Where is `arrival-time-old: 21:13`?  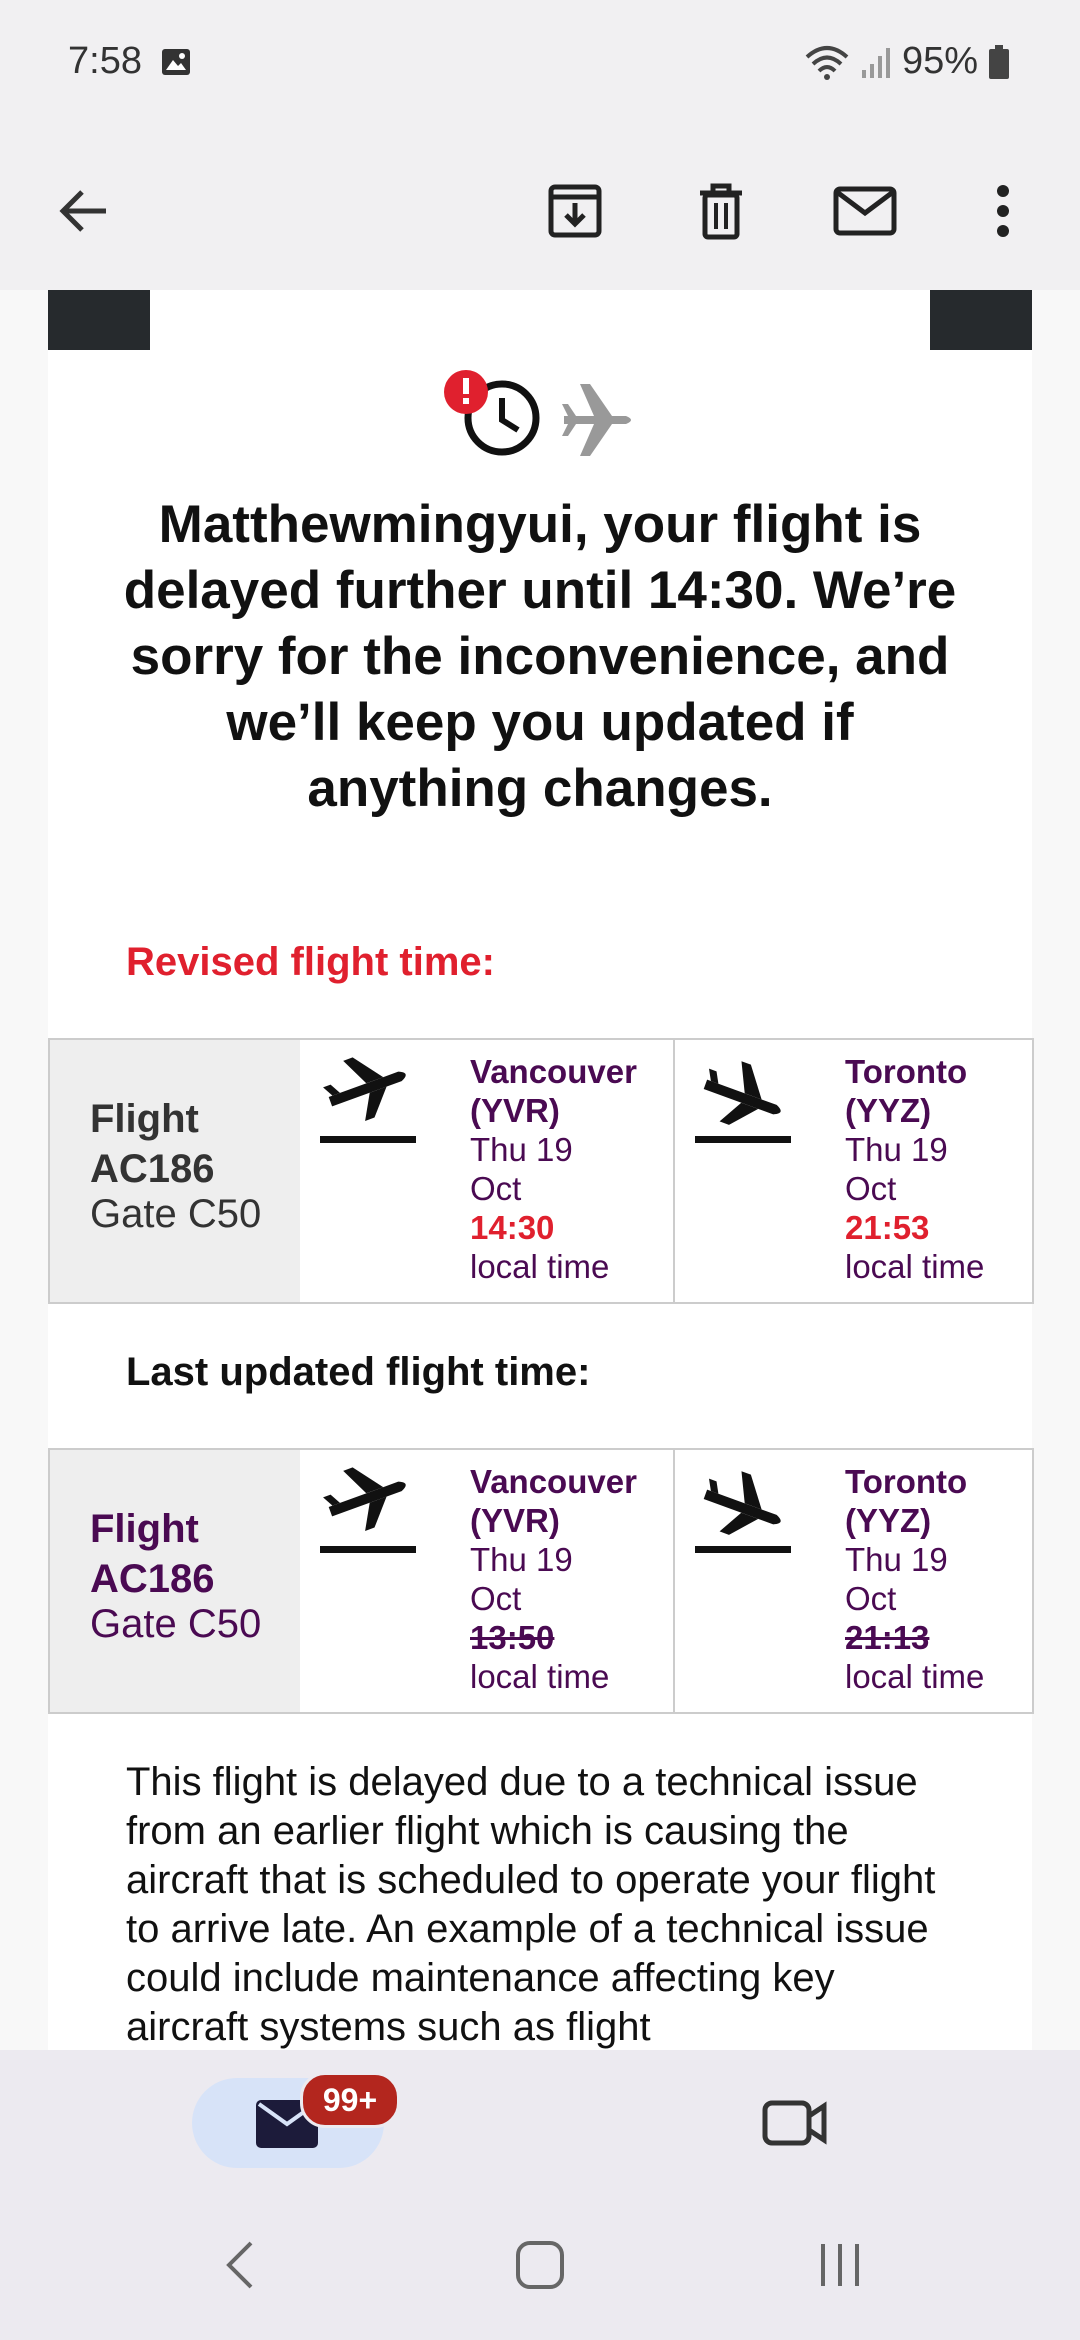
arrival-time-old: 21:13 is located at coordinates (887, 1637).